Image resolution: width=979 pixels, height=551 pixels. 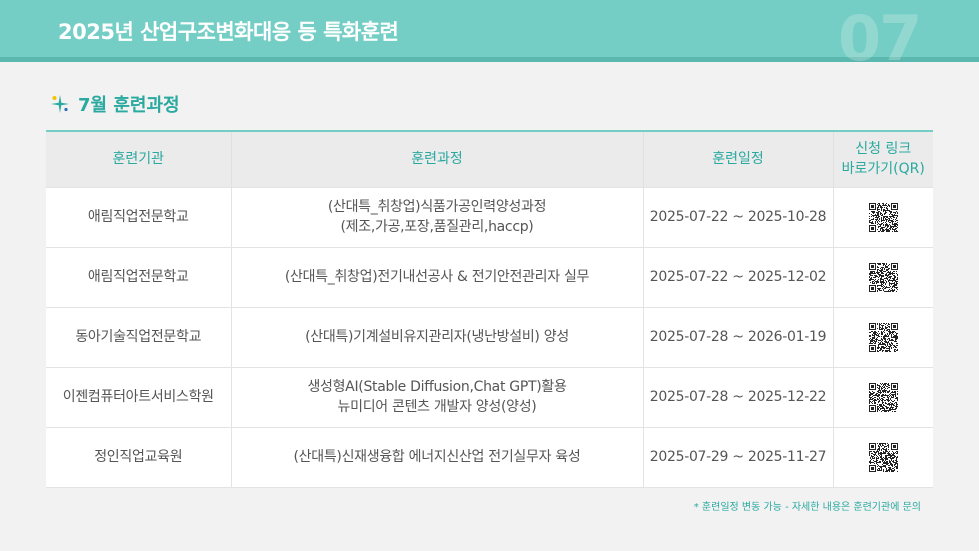 I want to click on cell-institution: 이젠컴퓨터아트서비스학원, so click(x=139, y=396).